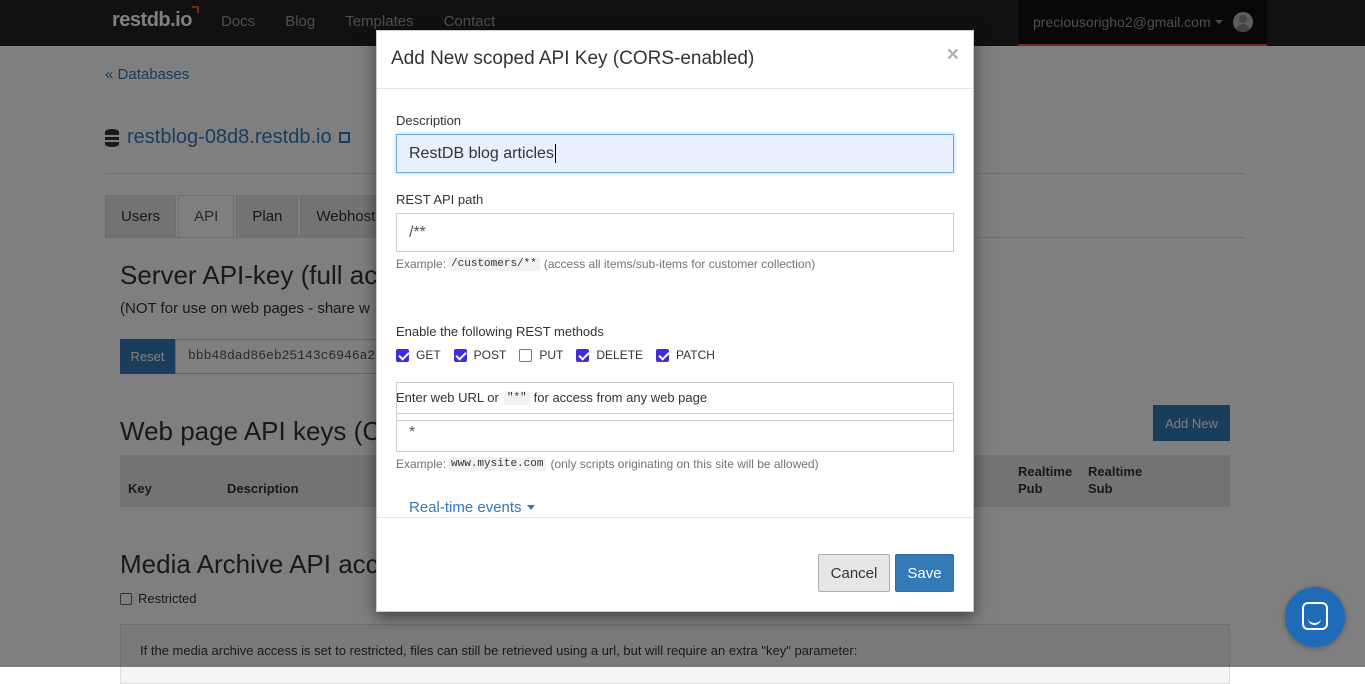 Image resolution: width=1365 pixels, height=684 pixels. What do you see at coordinates (675, 232) in the screenshot?
I see `rest-api-path-input: /**` at bounding box center [675, 232].